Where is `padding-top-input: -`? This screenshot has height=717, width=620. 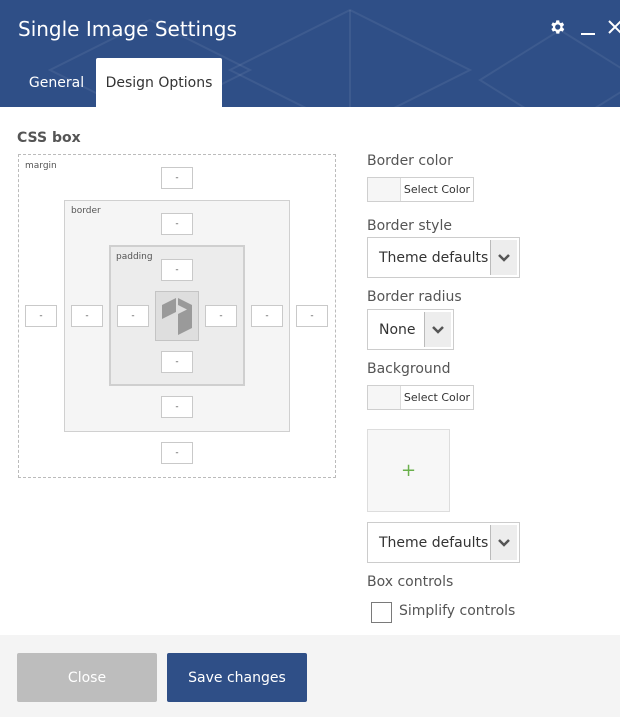
padding-top-input: - is located at coordinates (177, 270).